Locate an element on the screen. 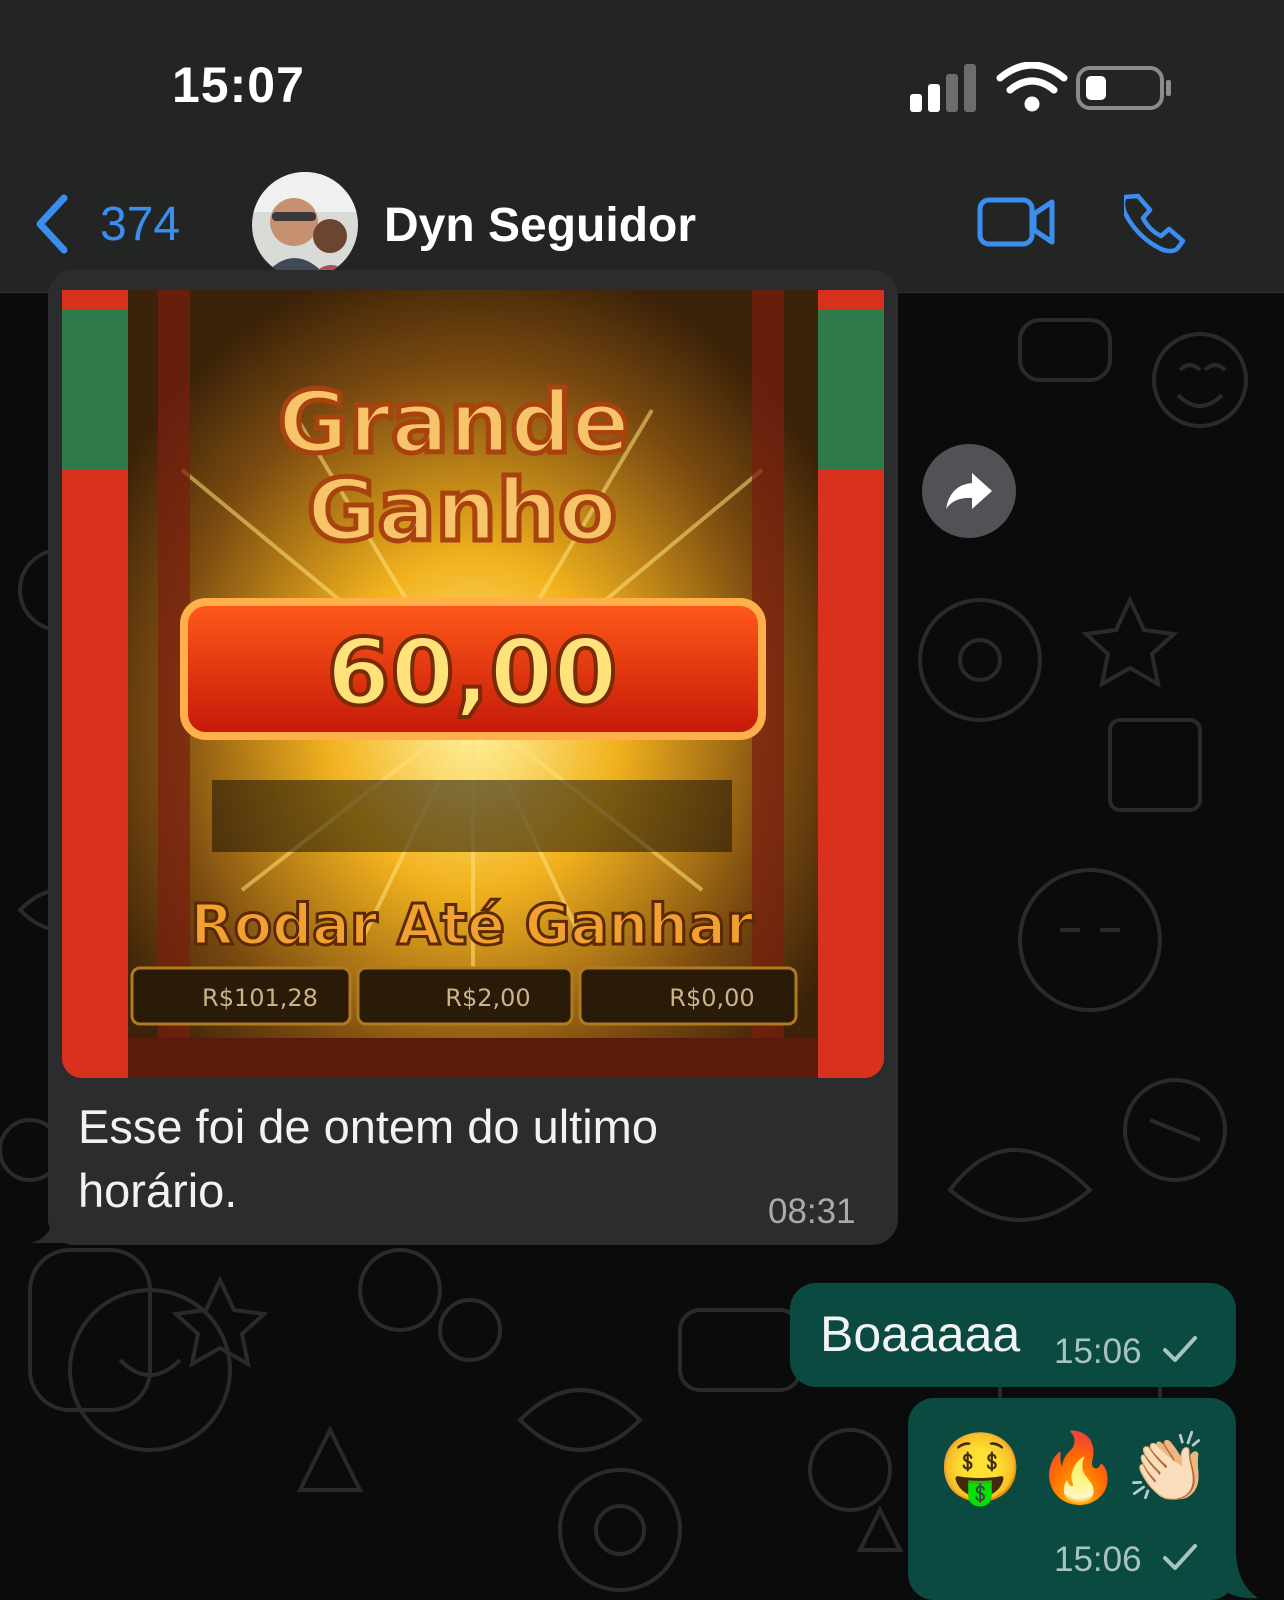 The width and height of the screenshot is (1284, 1600). phone-icon is located at coordinates (1155, 223).